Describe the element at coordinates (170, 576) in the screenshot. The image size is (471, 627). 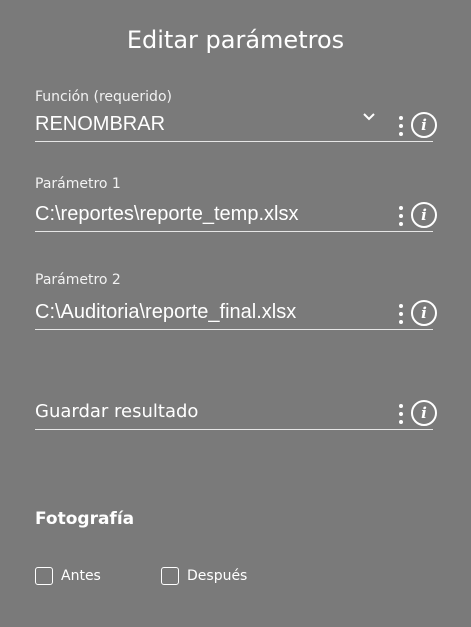
I see `checkbox-after-box` at that location.